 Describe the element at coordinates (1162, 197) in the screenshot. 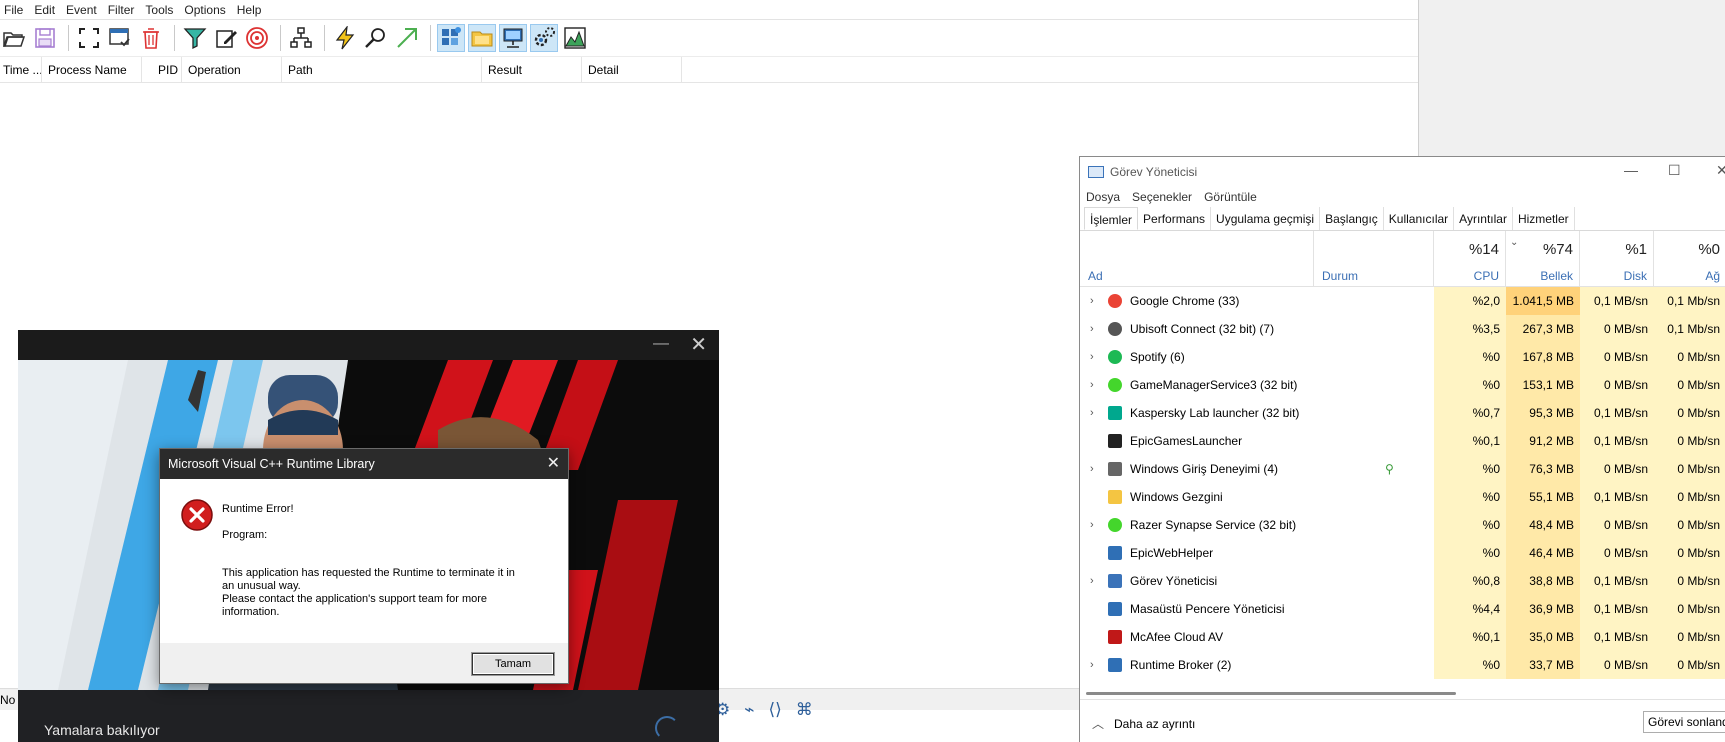

I see `menu-secenekler: Seçenekler` at that location.